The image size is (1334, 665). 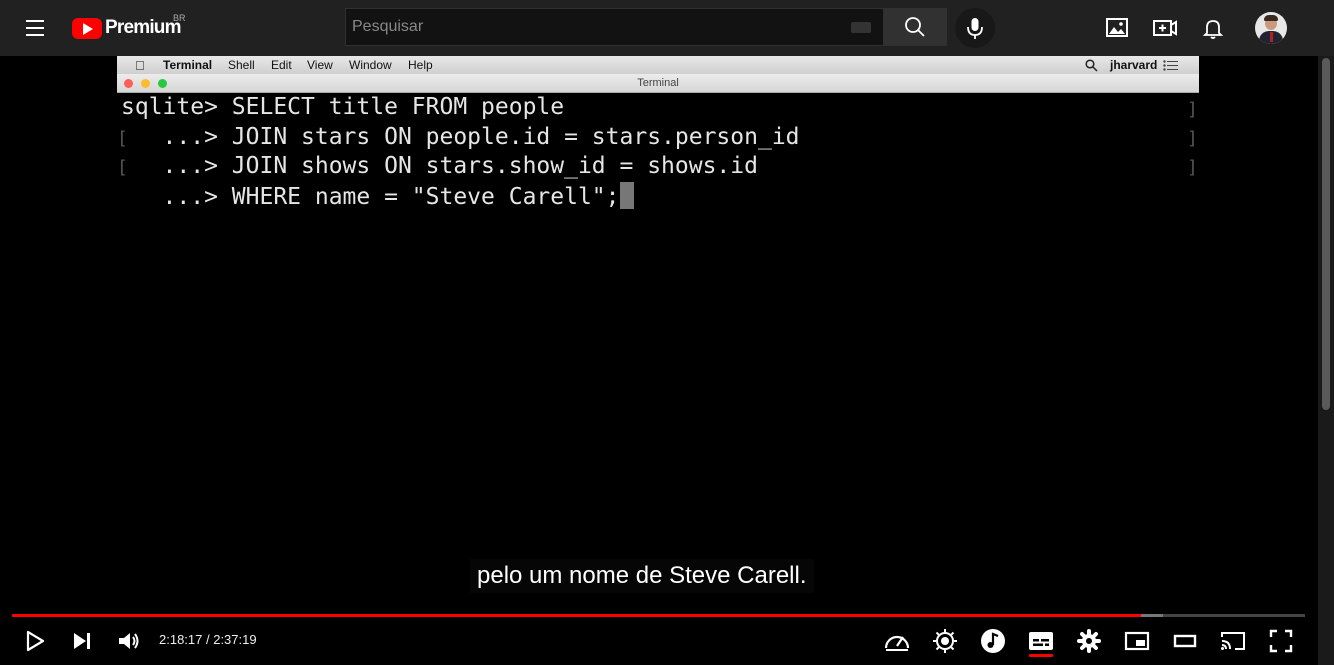 I want to click on search-button, so click(x=915, y=27).